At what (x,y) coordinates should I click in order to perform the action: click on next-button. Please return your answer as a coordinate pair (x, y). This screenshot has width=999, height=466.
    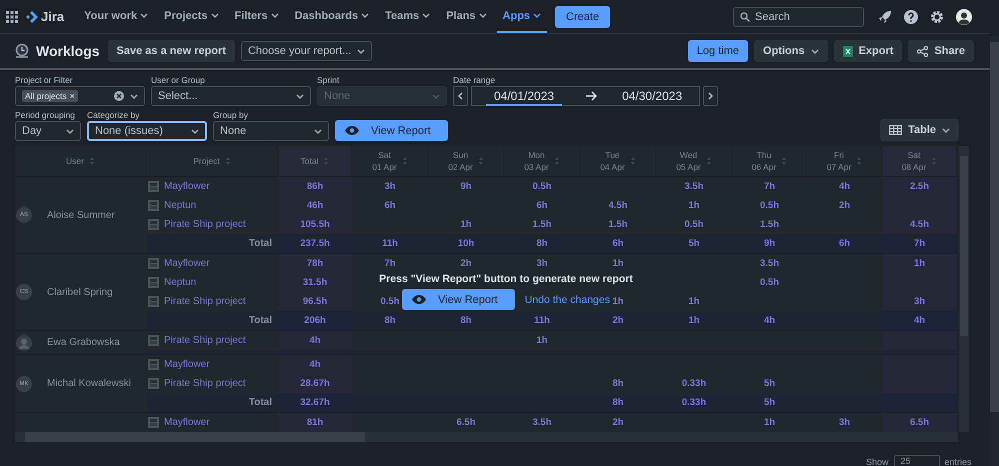
    Looking at the image, I should click on (710, 96).